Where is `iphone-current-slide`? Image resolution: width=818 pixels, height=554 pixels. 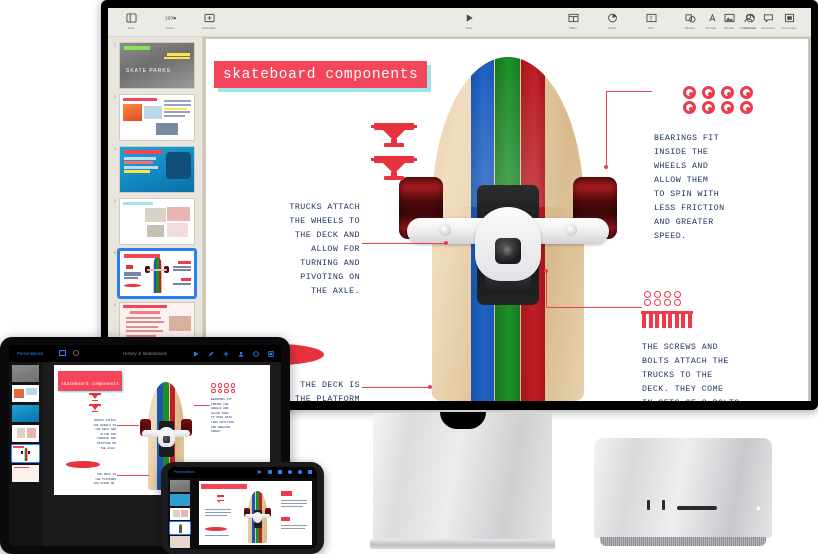 iphone-current-slide is located at coordinates (255, 513).